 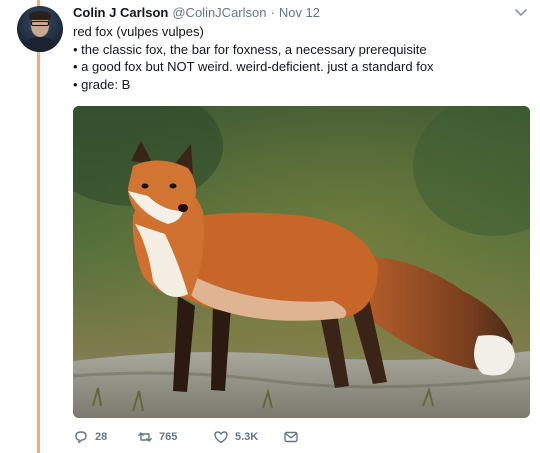 I want to click on retweet-button: 765, so click(x=175, y=437).